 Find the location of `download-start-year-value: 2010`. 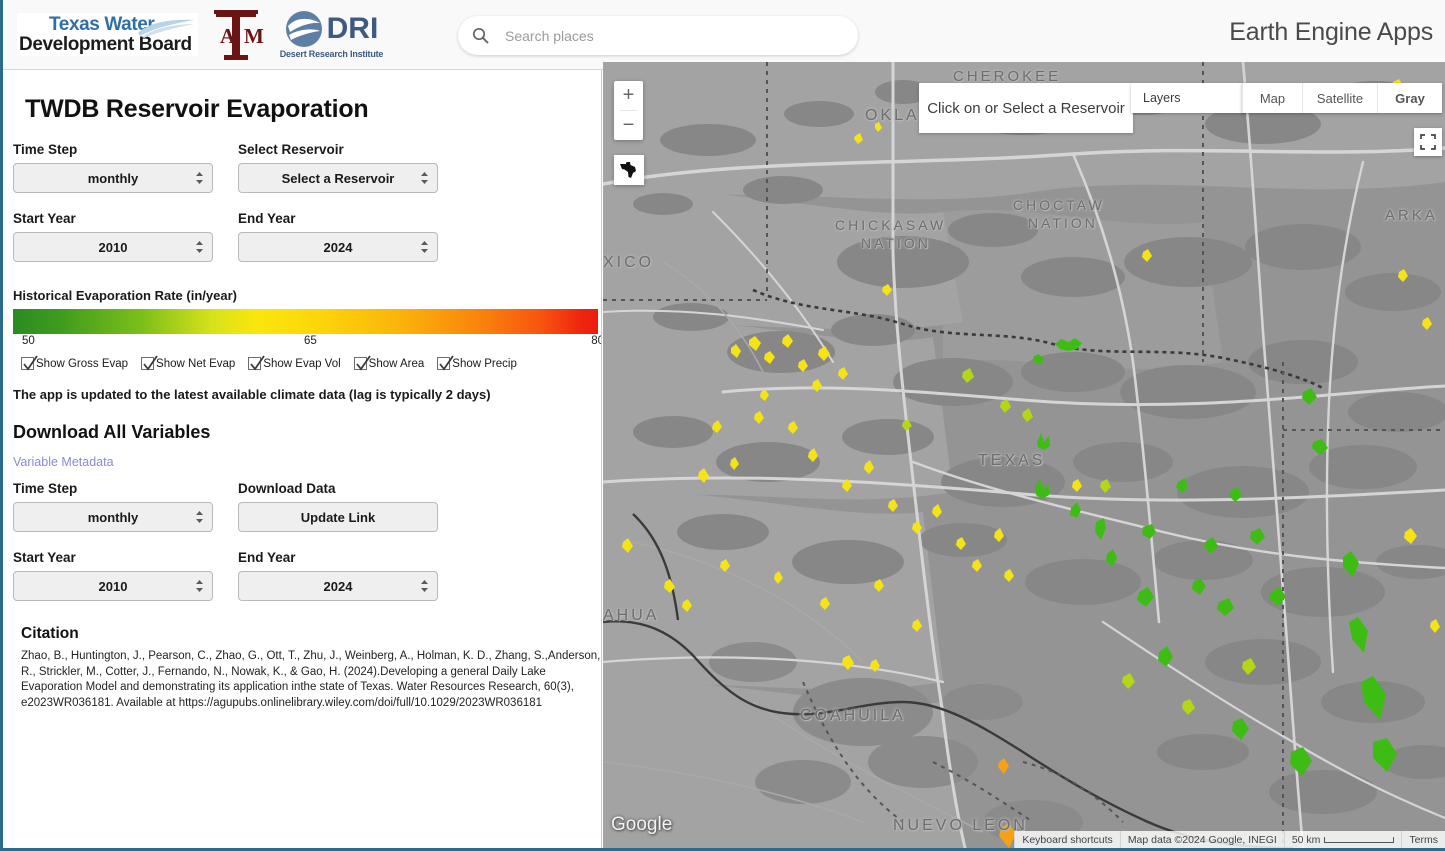

download-start-year-value: 2010 is located at coordinates (113, 586).